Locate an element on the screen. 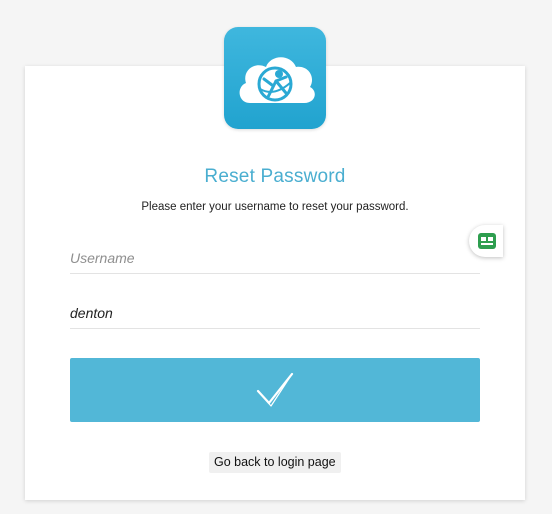  value-input is located at coordinates (275, 313).